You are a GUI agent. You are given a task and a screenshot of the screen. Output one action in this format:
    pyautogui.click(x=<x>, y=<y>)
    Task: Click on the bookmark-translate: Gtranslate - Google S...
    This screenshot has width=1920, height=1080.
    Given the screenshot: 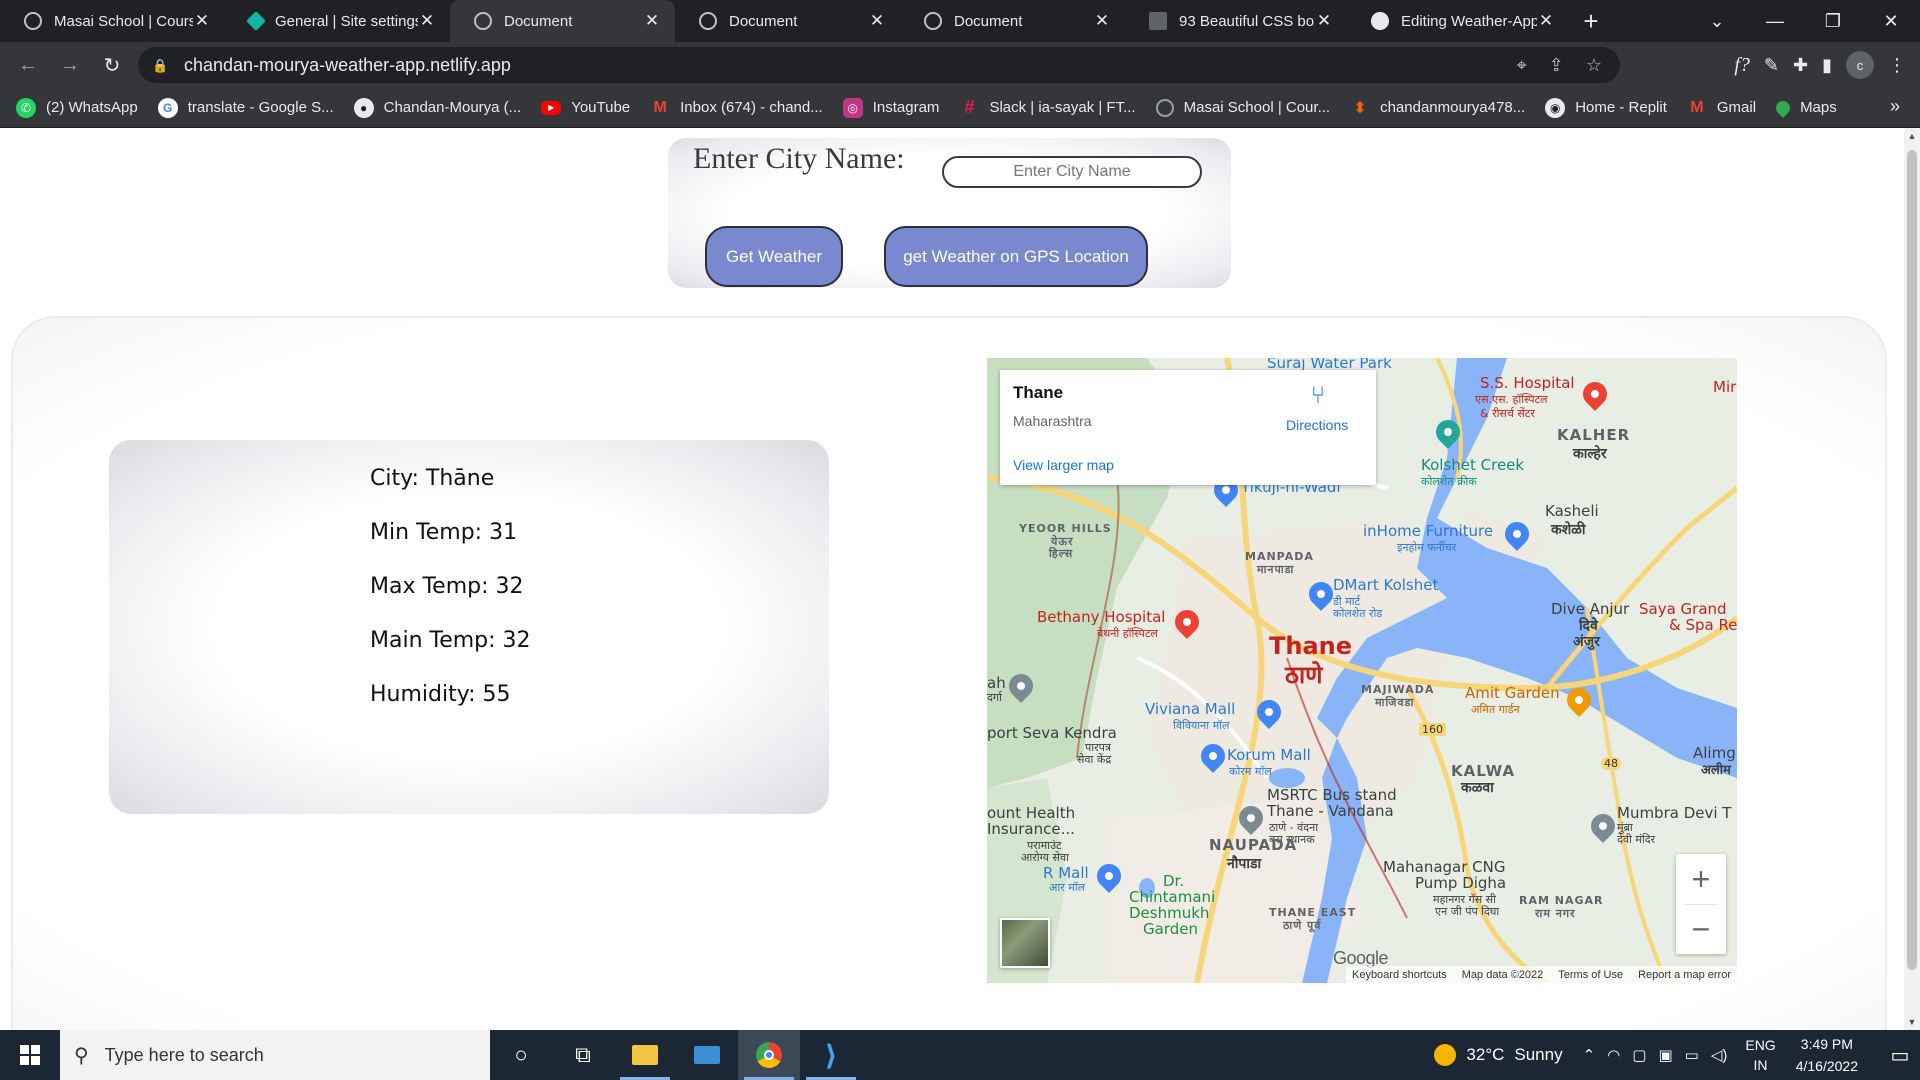 What is the action you would take?
    pyautogui.click(x=245, y=107)
    